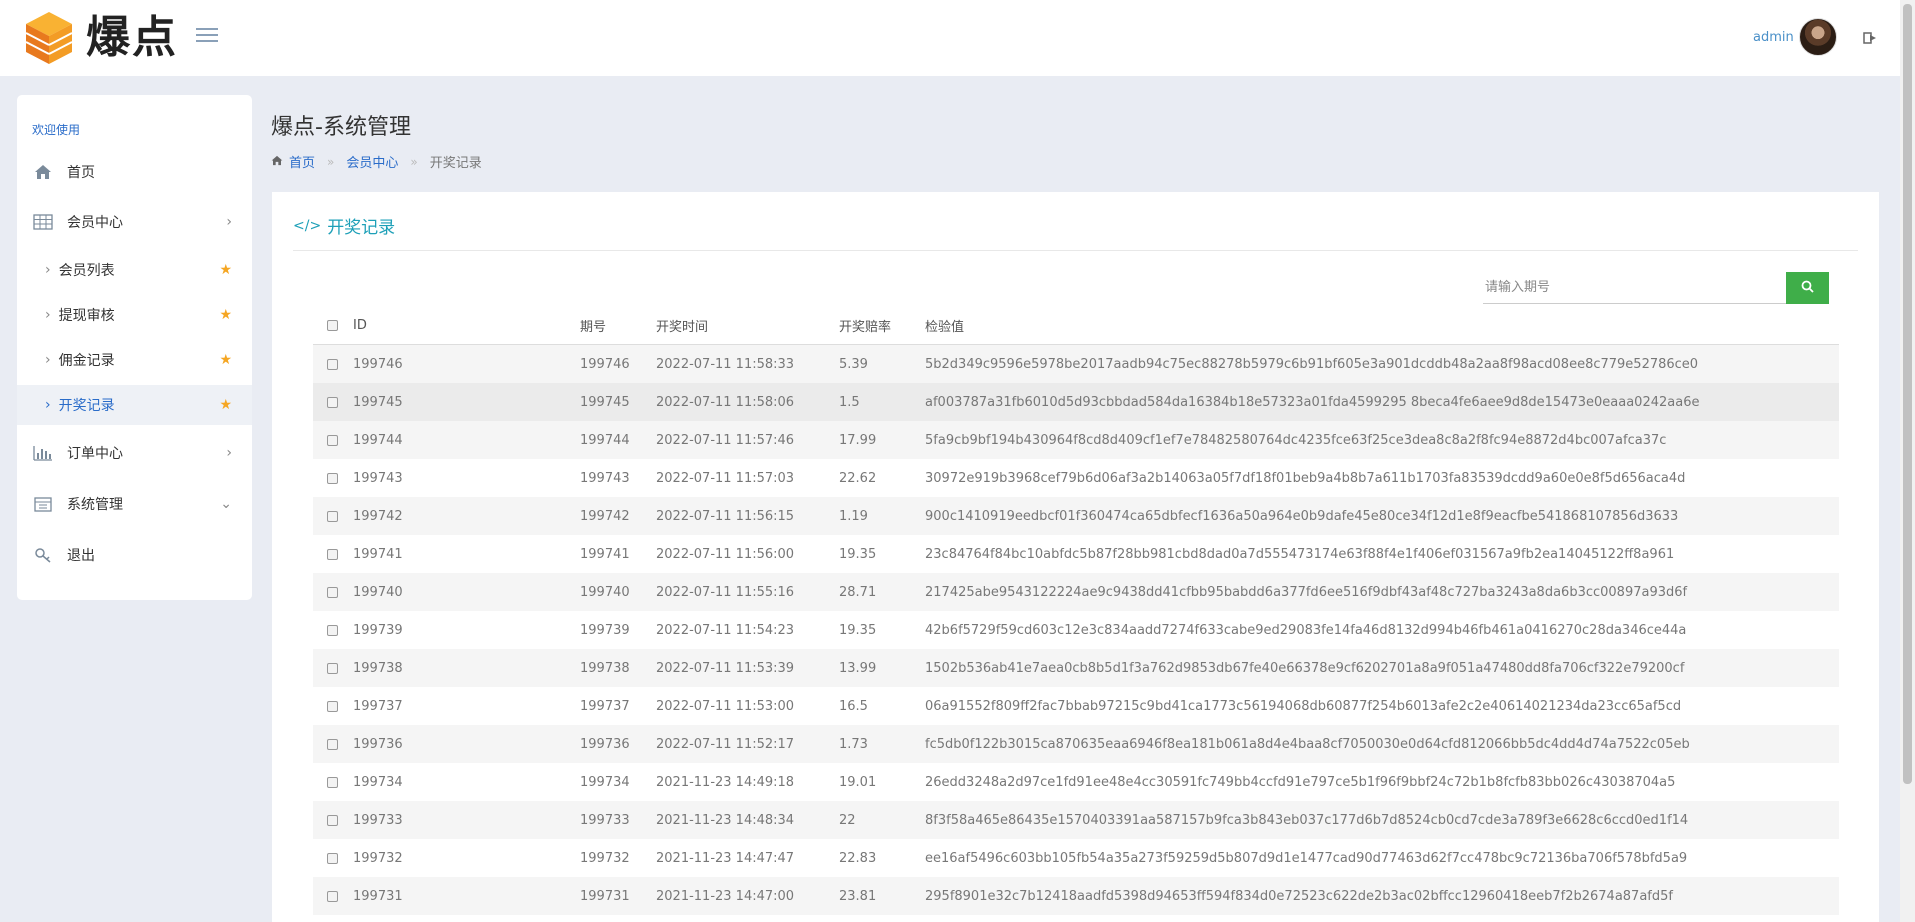 The image size is (1915, 922). Describe the element at coordinates (725, 782) in the screenshot. I see `cell-draw-time: 2021-11-23 14:49:18` at that location.